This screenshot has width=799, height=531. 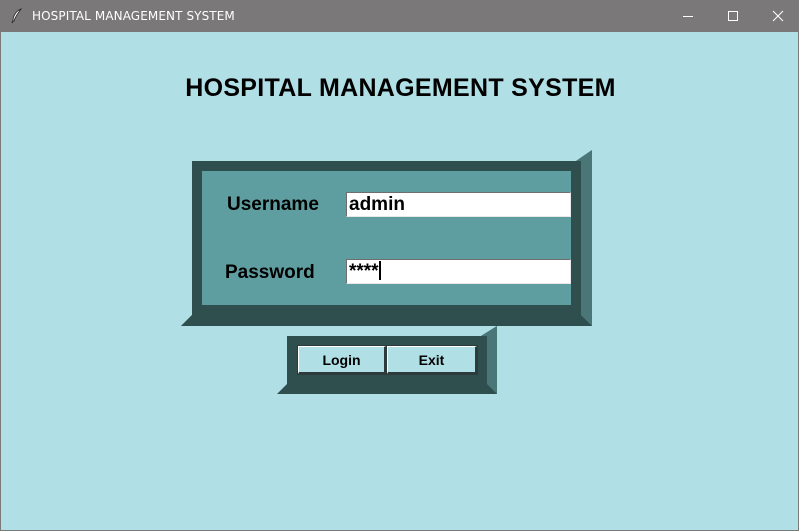 What do you see at coordinates (458, 204) in the screenshot?
I see `username-input: admin` at bounding box center [458, 204].